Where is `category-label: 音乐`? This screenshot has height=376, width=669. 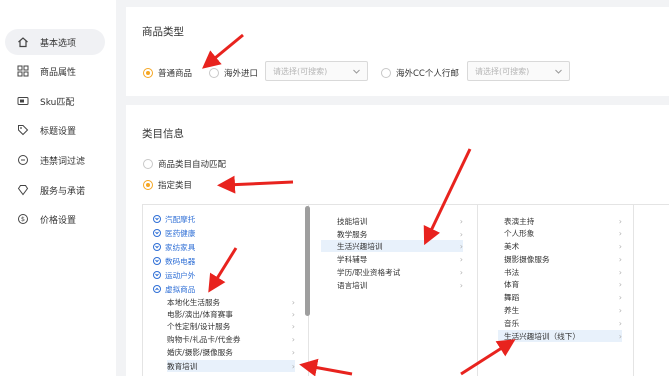 category-label: 音乐 is located at coordinates (512, 323).